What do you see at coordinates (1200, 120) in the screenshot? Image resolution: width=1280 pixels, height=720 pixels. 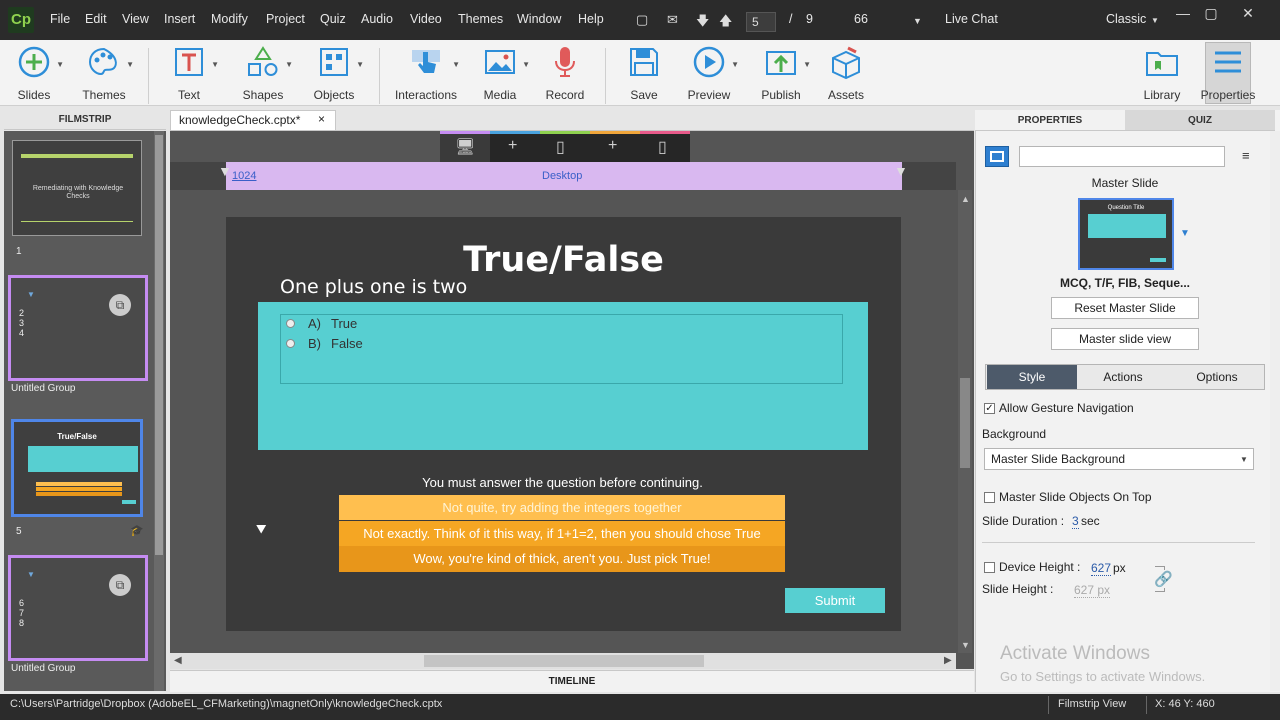 I see `tab-quiz: QUIZ` at bounding box center [1200, 120].